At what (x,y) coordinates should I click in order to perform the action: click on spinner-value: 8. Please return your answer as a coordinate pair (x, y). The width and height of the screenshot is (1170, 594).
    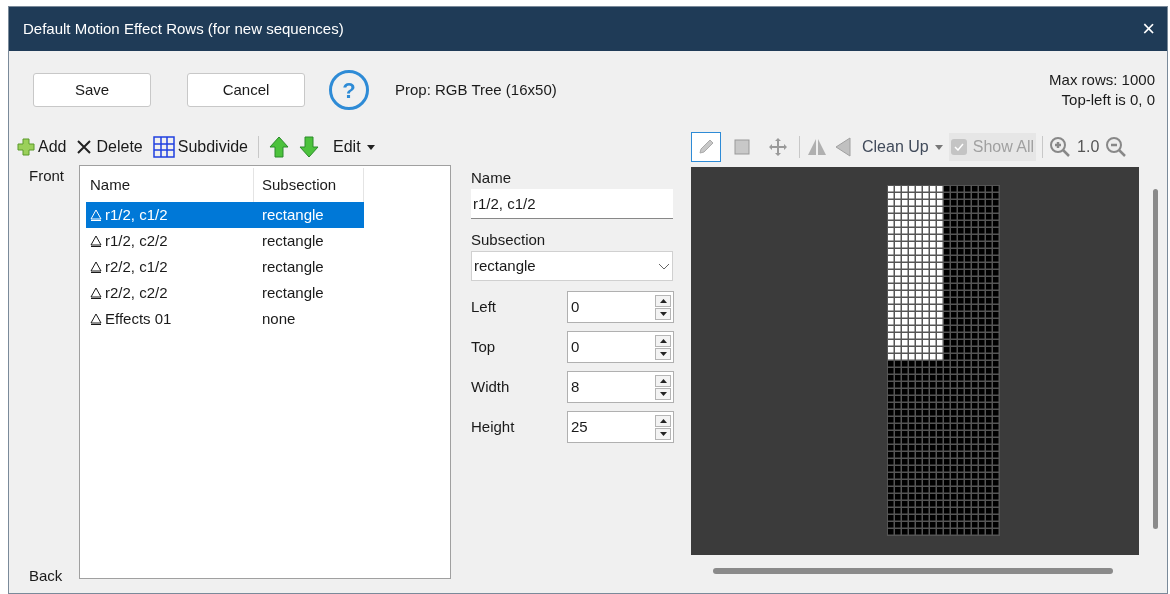
    Looking at the image, I should click on (575, 386).